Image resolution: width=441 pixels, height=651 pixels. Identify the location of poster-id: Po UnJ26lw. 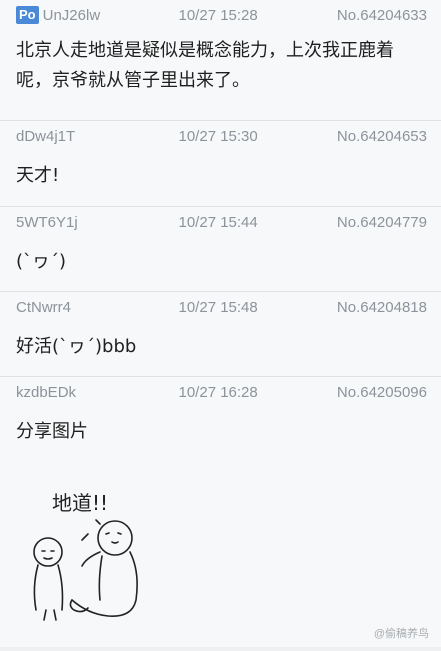
(90, 15).